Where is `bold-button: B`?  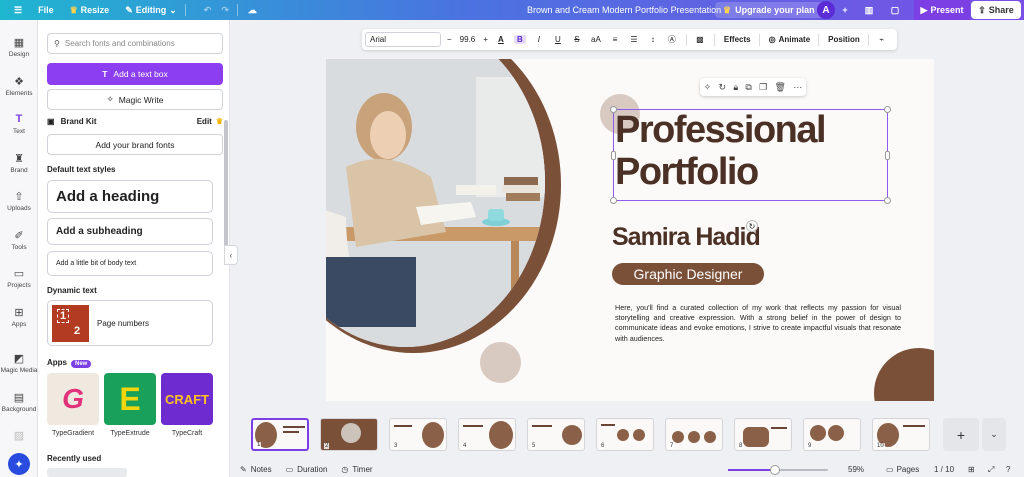 bold-button: B is located at coordinates (519, 39).